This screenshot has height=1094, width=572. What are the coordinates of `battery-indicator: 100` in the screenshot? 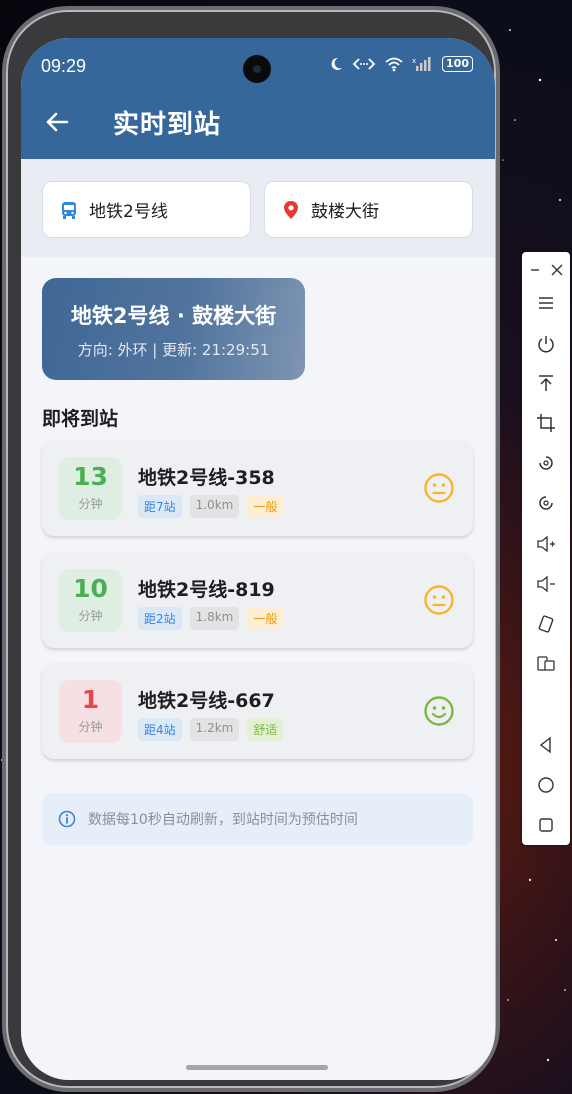 It's located at (457, 64).